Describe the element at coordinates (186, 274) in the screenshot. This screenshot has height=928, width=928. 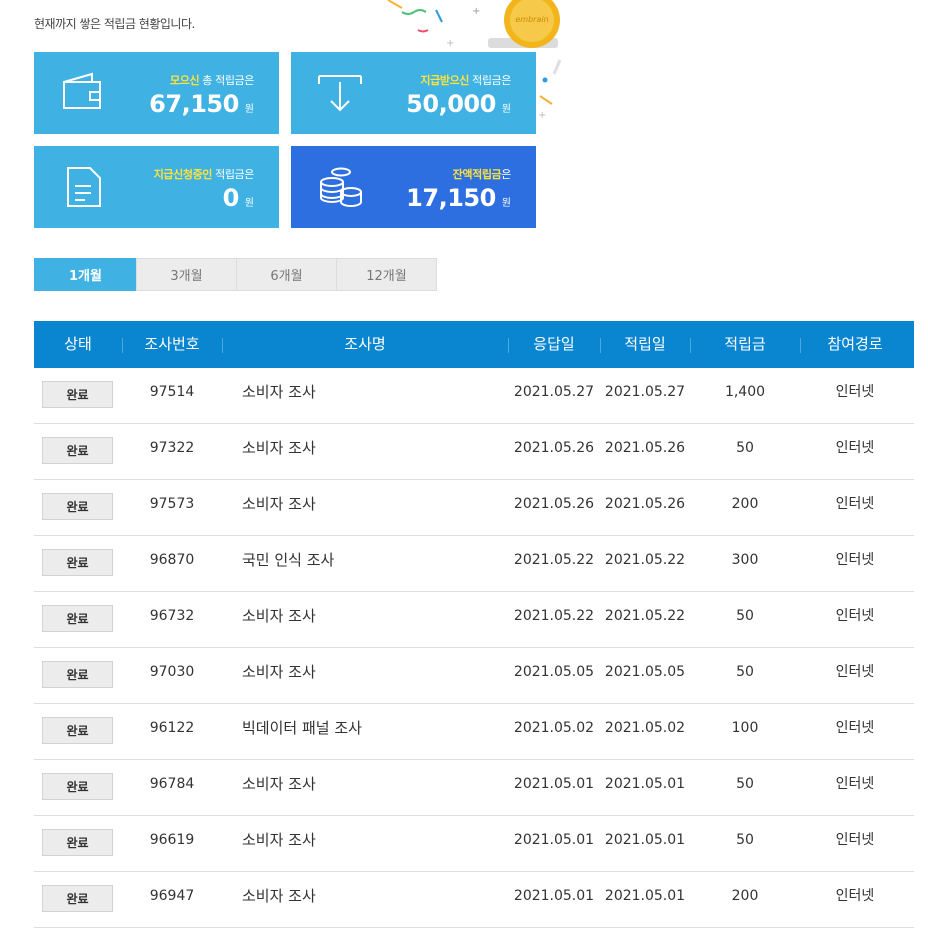
I see `tab-3-months: 3개월` at that location.